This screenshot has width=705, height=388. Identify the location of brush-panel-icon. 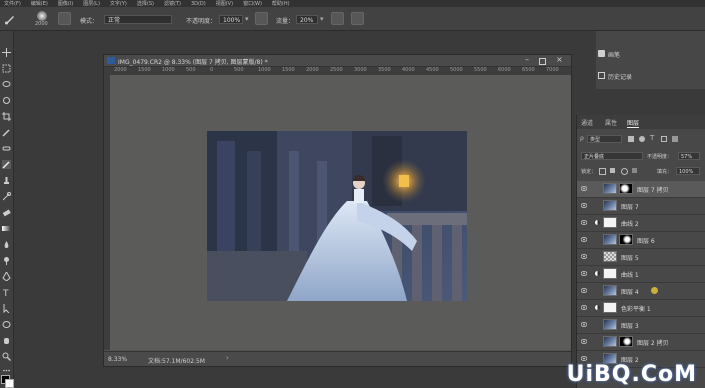
(601, 53).